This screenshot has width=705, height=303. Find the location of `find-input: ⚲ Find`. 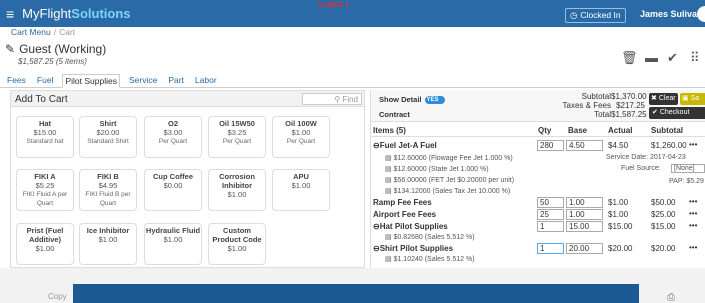

find-input: ⚲ Find is located at coordinates (332, 99).